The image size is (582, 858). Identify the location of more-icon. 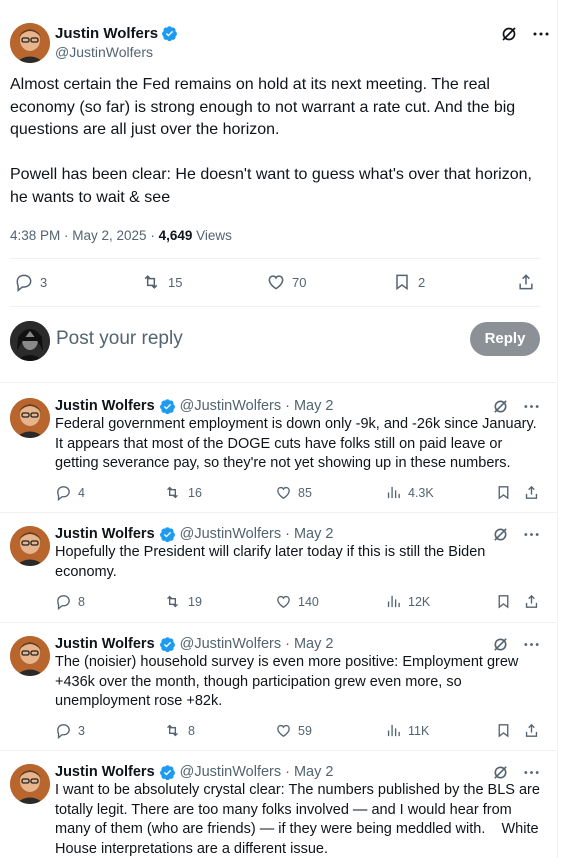
(541, 34).